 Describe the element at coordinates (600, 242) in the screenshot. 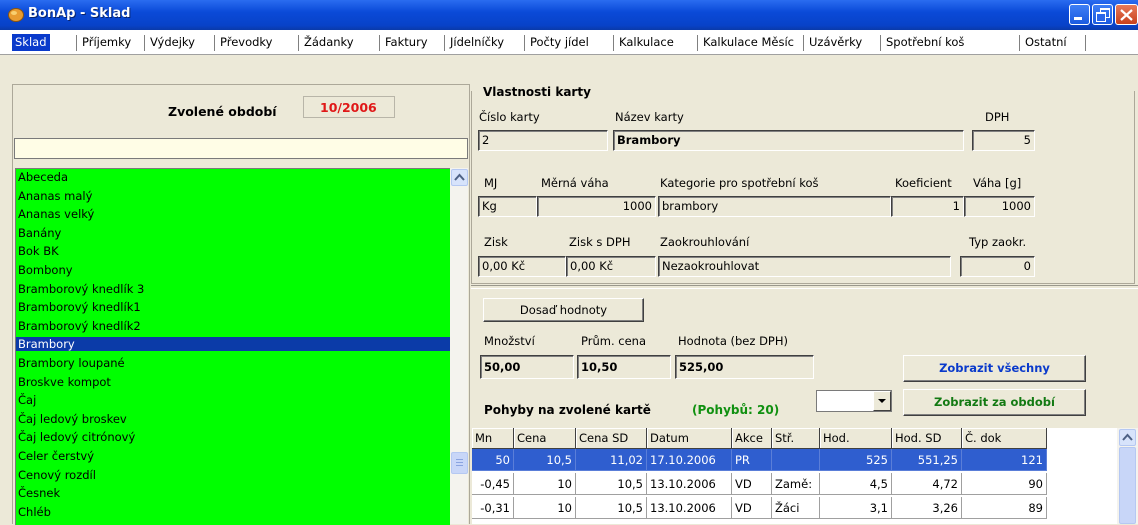

I see `zisk-dph-label: Zisk s DPH` at that location.